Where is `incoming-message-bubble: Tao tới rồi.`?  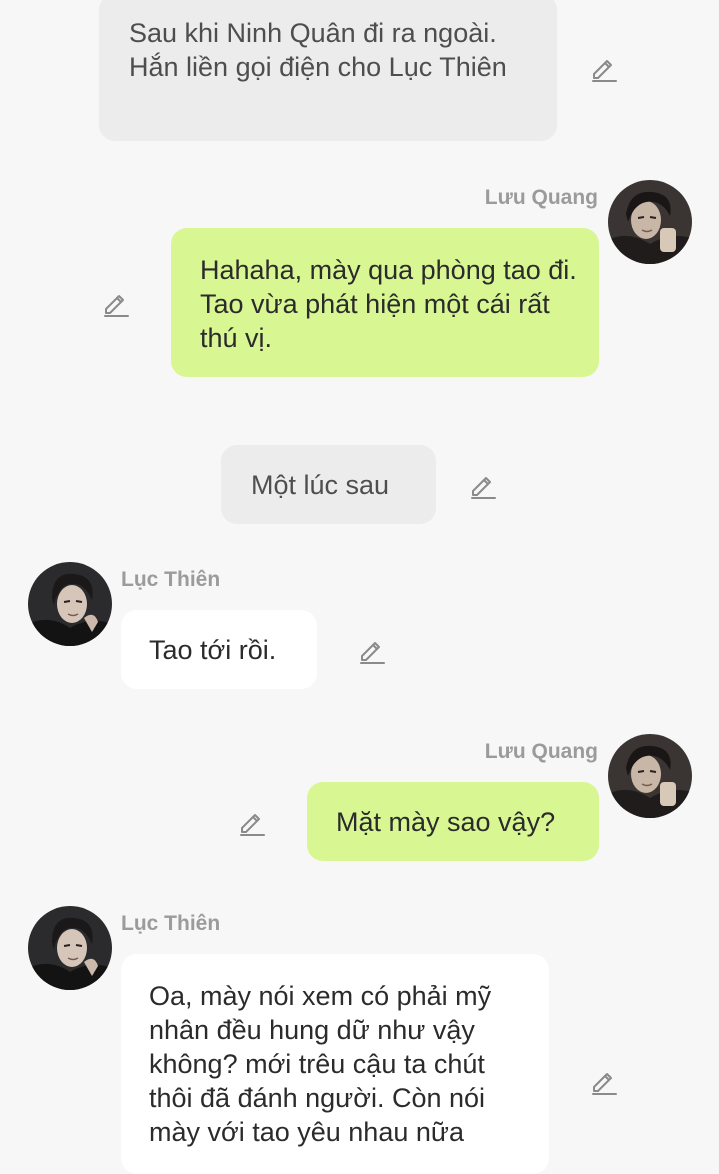 incoming-message-bubble: Tao tới rồi. is located at coordinates (219, 649).